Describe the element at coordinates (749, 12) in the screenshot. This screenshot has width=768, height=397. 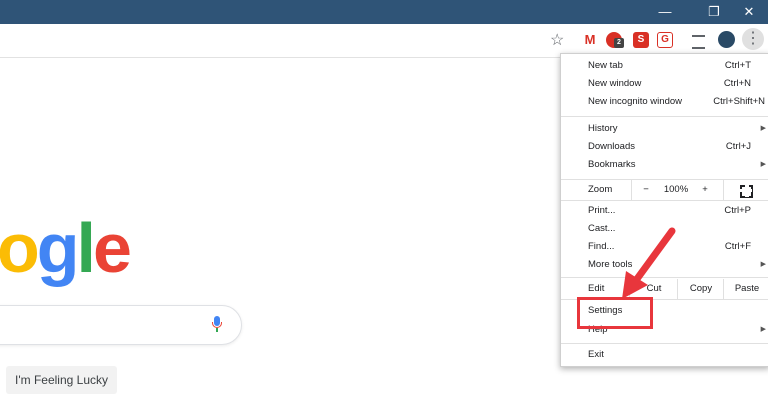
I see `close-button: ✕` at that location.